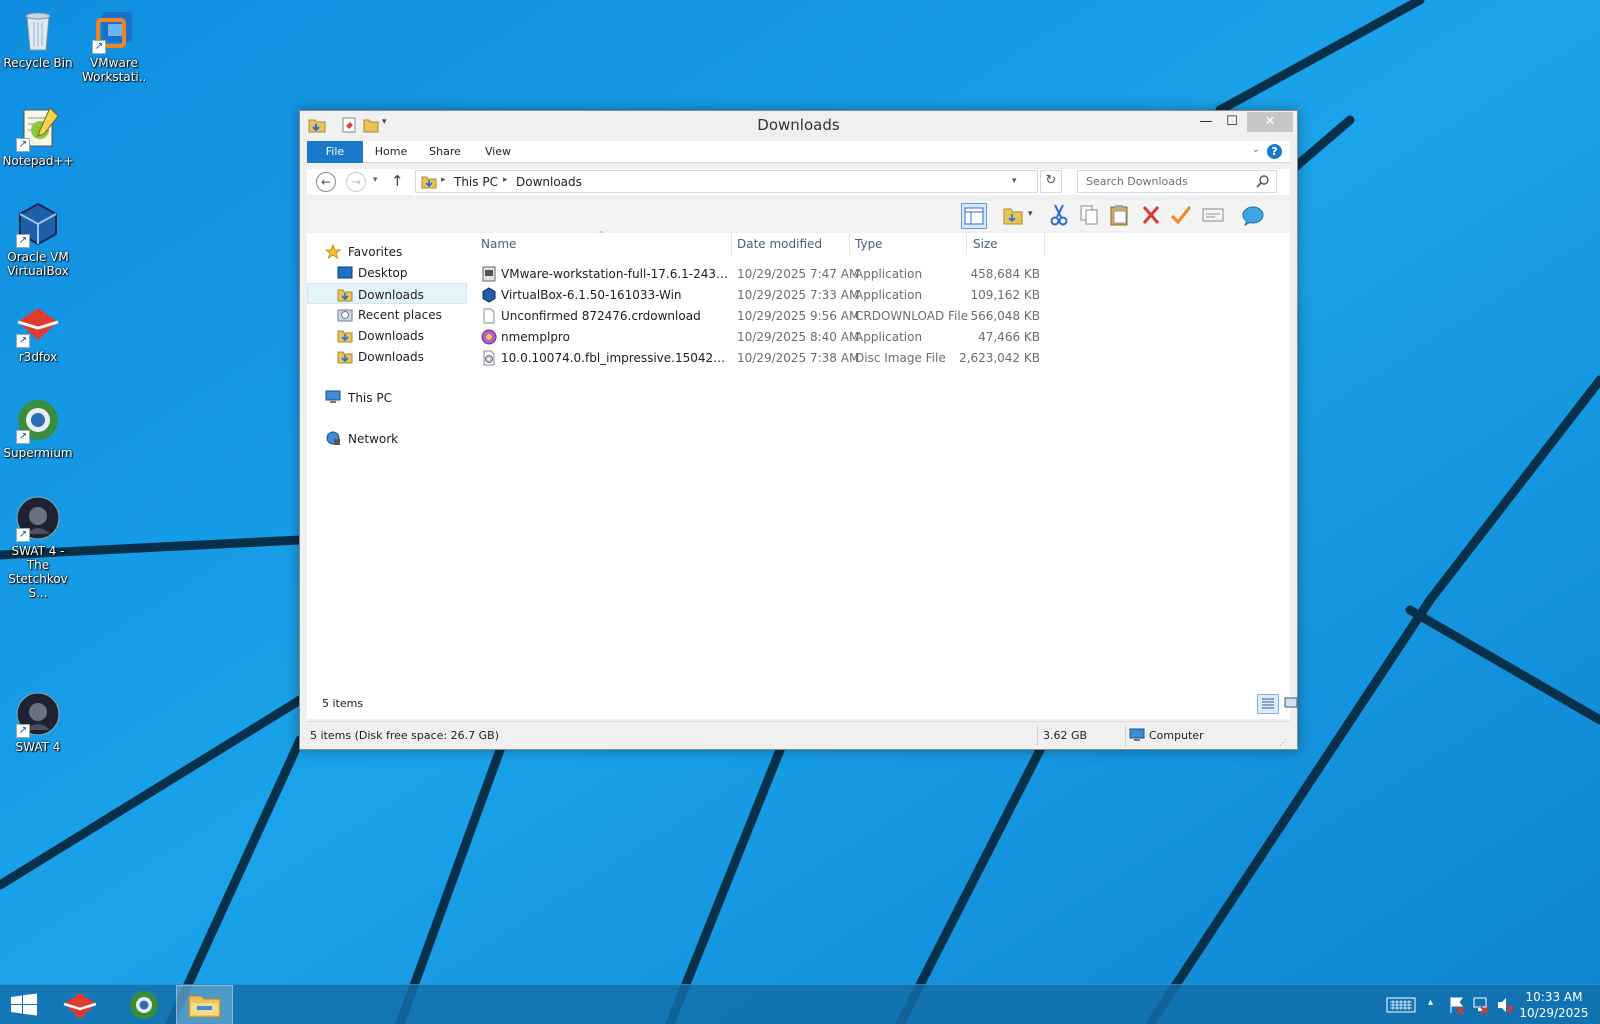 This screenshot has height=1024, width=1600. I want to click on maximize-button: ☐, so click(1232, 122).